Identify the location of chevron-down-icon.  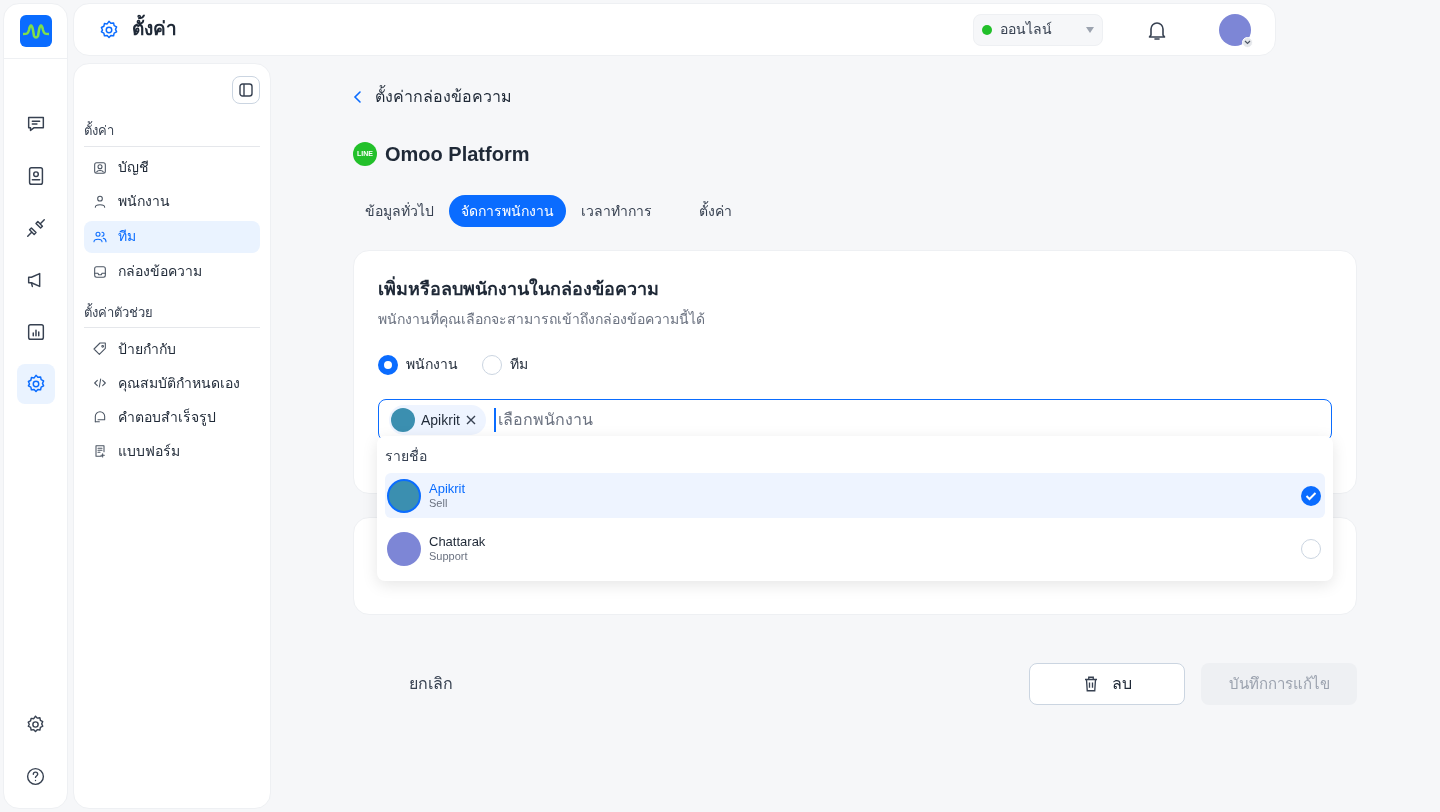
(1247, 42).